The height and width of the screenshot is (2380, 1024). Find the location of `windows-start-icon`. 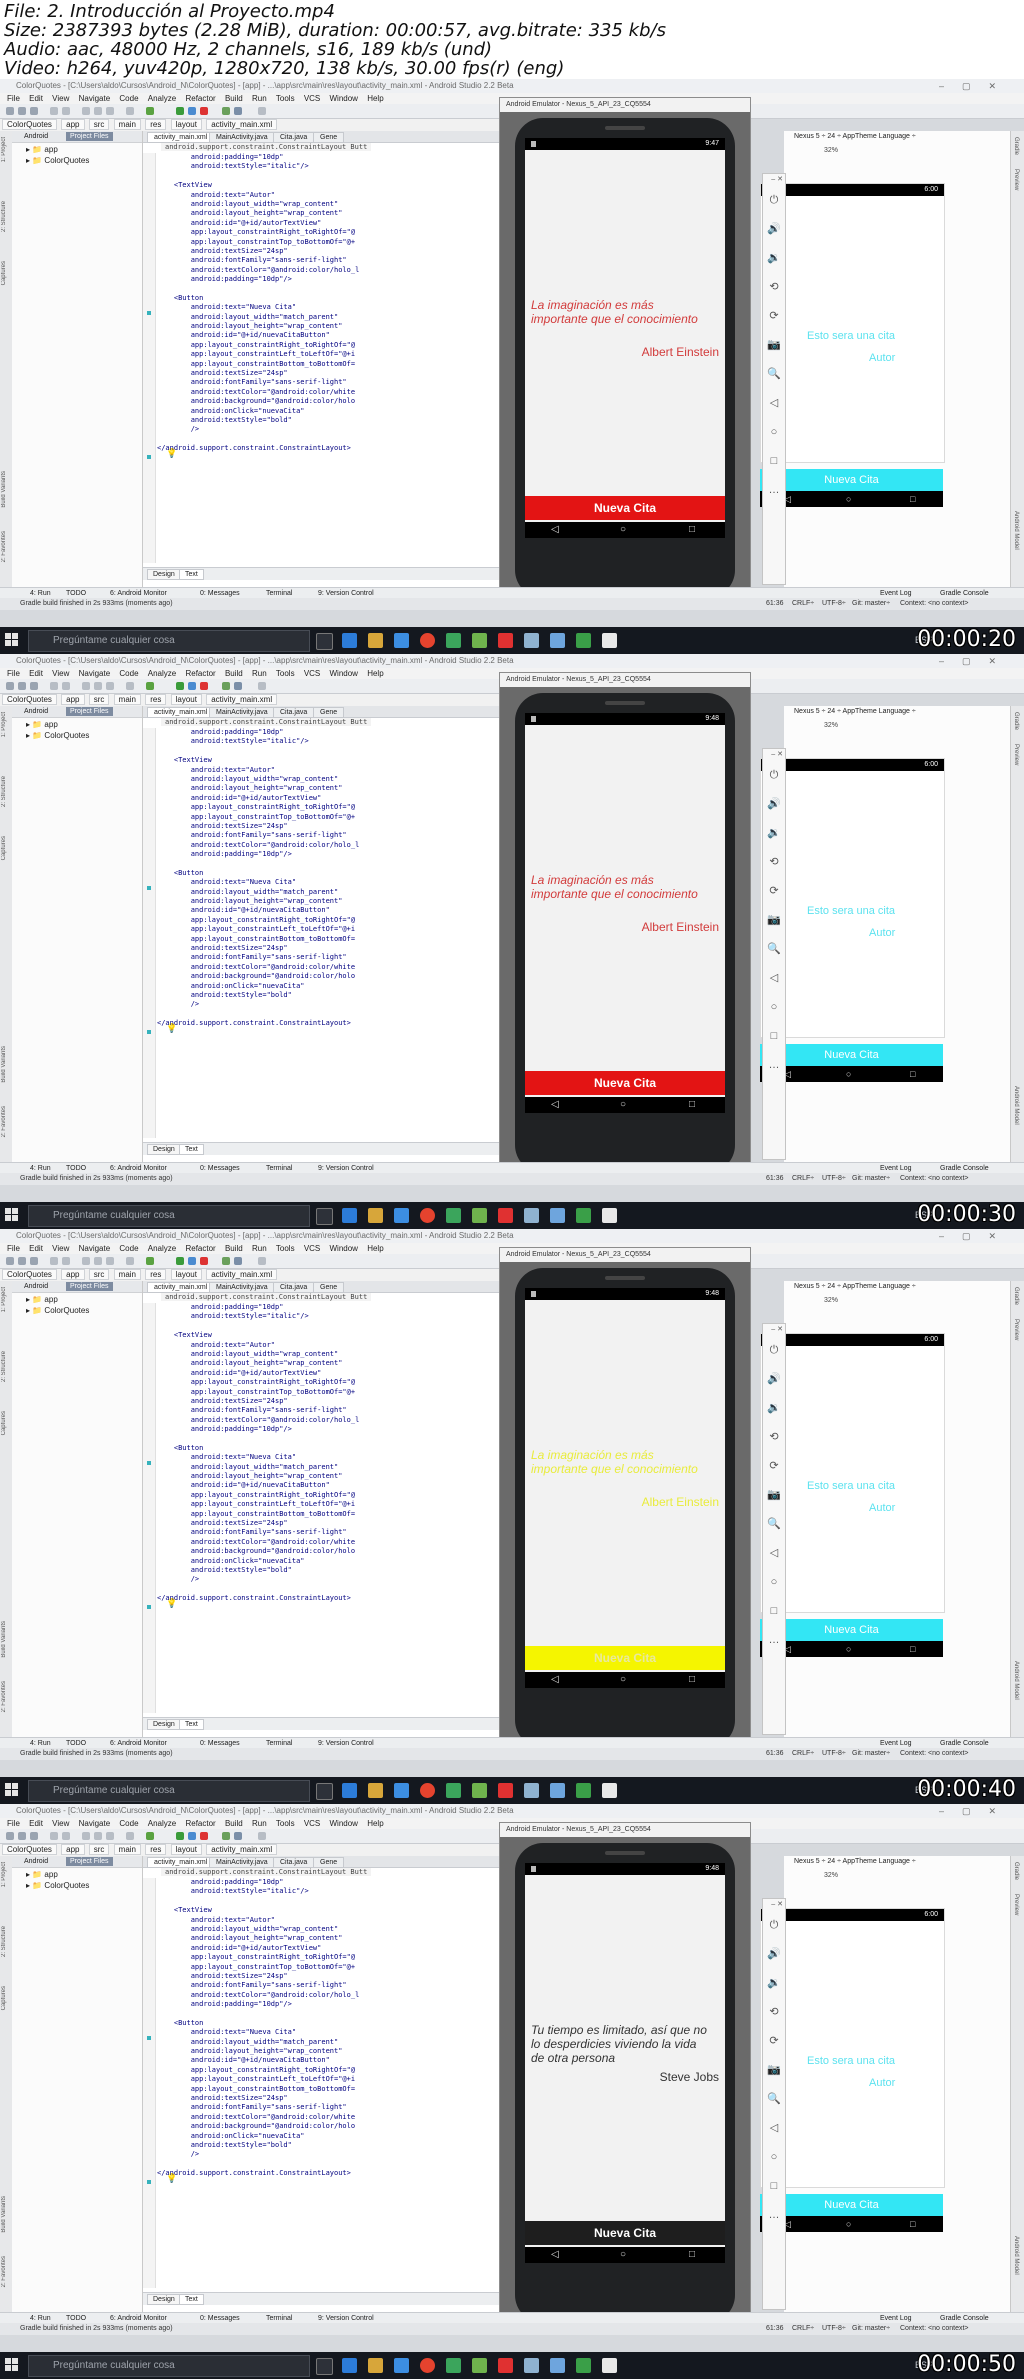

windows-start-icon is located at coordinates (12, 640).